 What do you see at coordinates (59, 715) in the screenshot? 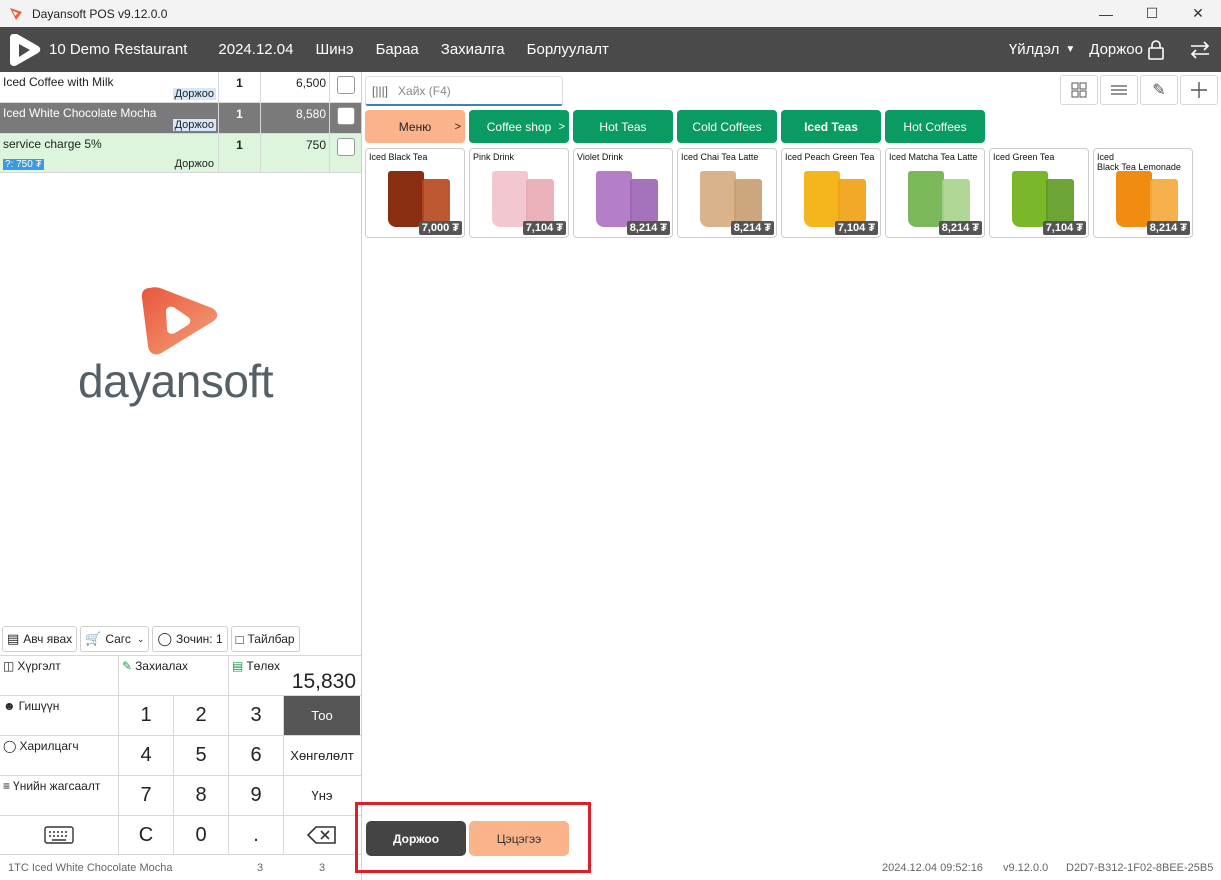
I see `member-button: ☻ Гишүүн` at bounding box center [59, 715].